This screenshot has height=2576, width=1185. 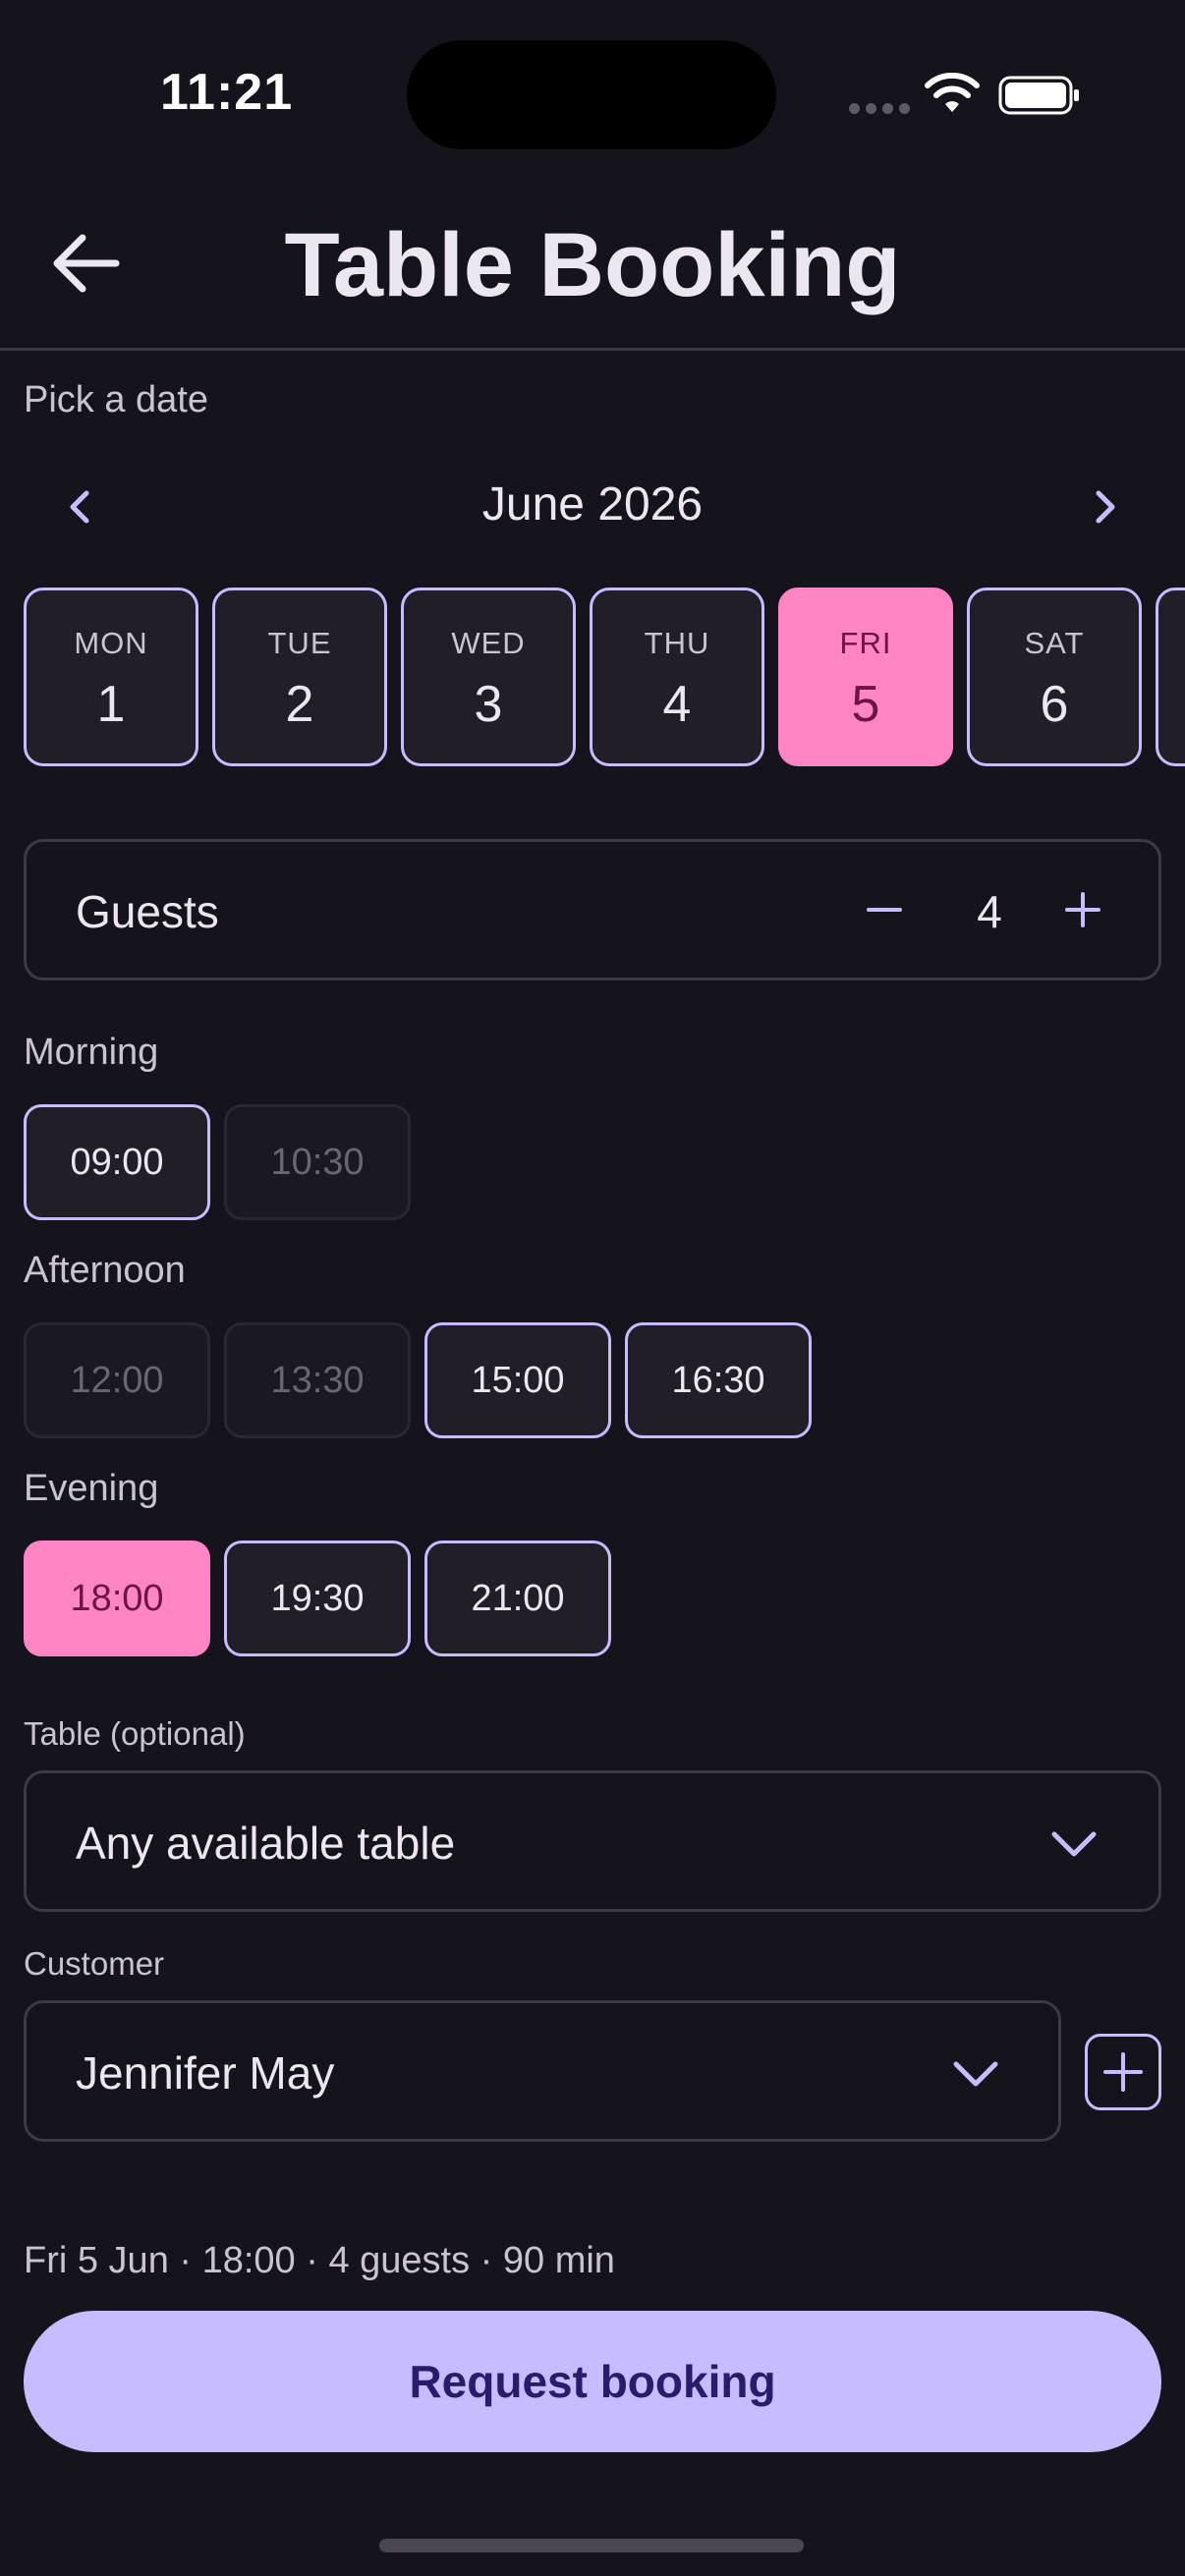 What do you see at coordinates (677, 704) in the screenshot?
I see `day-number: 4` at bounding box center [677, 704].